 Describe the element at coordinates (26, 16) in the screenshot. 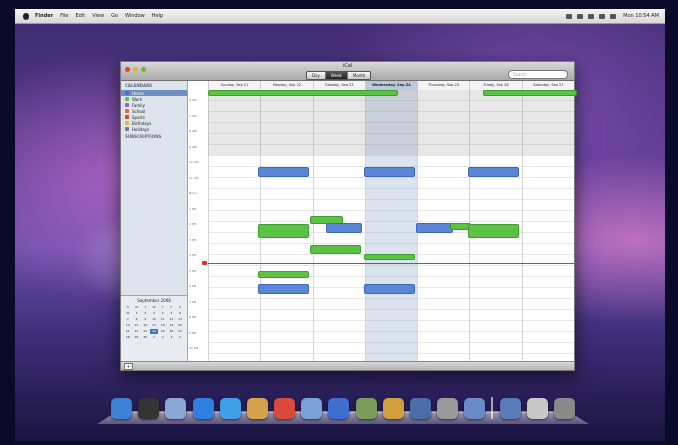

I see `apple-menu-icon` at that location.